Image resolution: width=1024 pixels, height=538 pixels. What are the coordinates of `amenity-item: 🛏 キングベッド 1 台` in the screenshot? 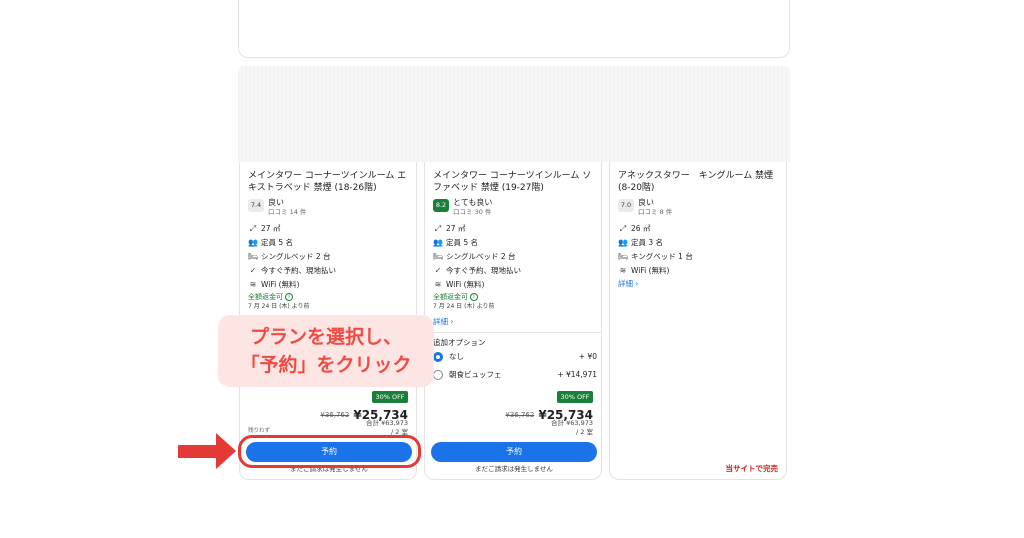 It's located at (701, 257).